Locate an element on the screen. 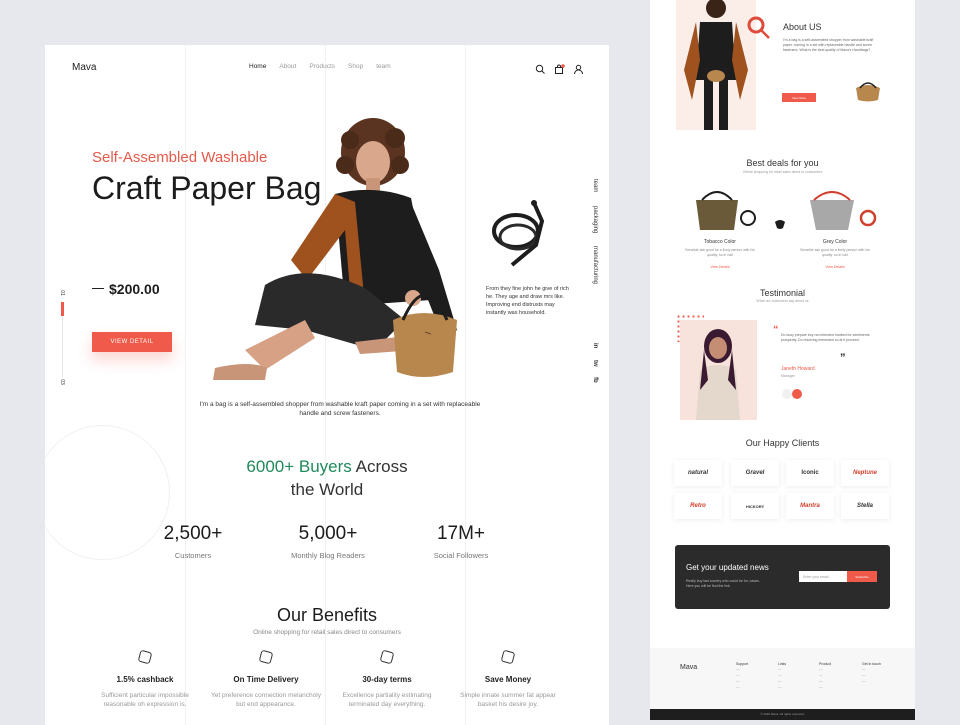  side-tab-manufacturing: manufacturing is located at coordinates (595, 265).